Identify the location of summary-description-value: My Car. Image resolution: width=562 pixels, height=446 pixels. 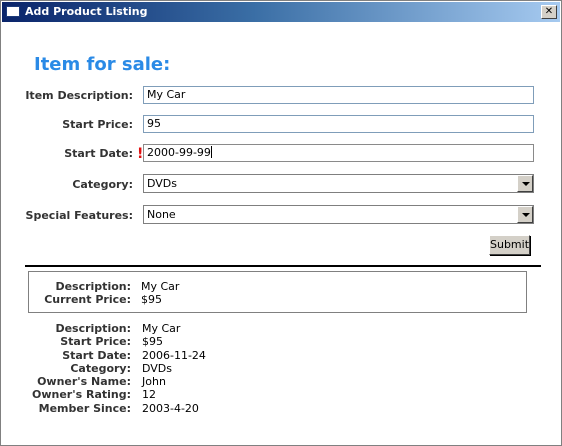
(160, 286).